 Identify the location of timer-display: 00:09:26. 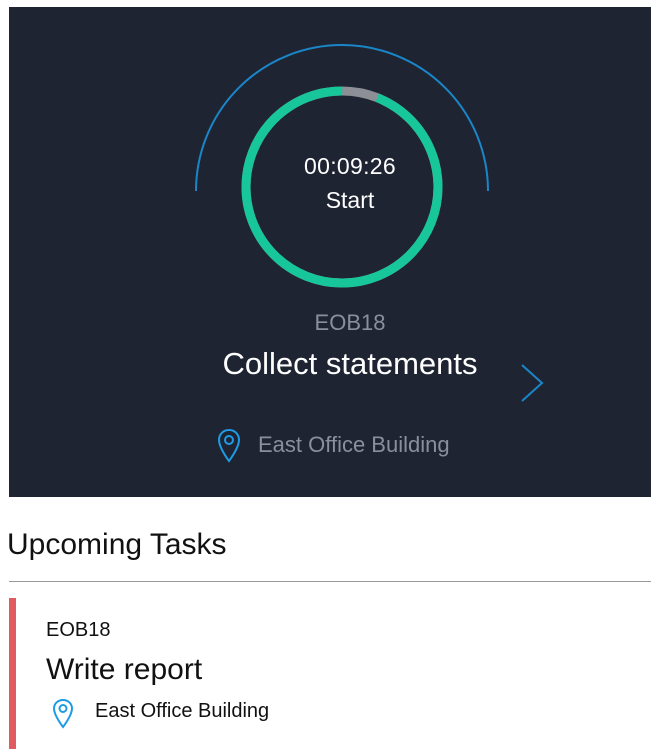
(350, 166).